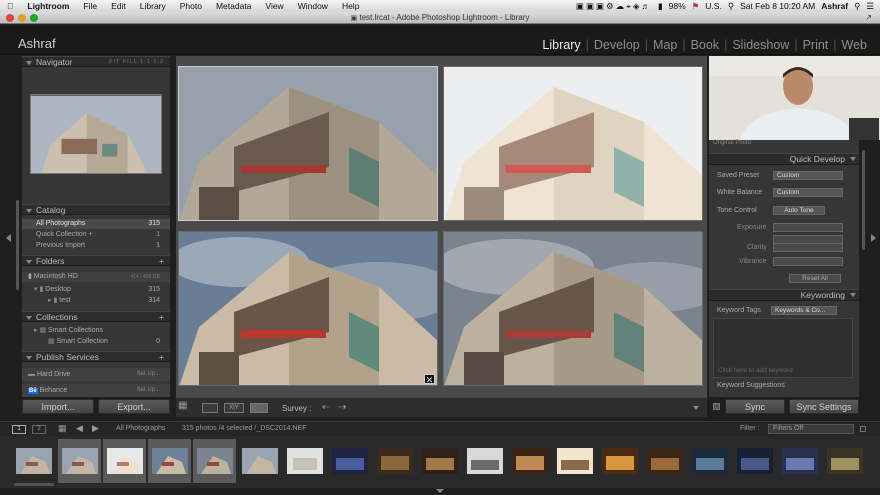 Image resolution: width=880 pixels, height=495 pixels. Describe the element at coordinates (760, 45) in the screenshot. I see `module-slideshow: Slideshow` at that location.